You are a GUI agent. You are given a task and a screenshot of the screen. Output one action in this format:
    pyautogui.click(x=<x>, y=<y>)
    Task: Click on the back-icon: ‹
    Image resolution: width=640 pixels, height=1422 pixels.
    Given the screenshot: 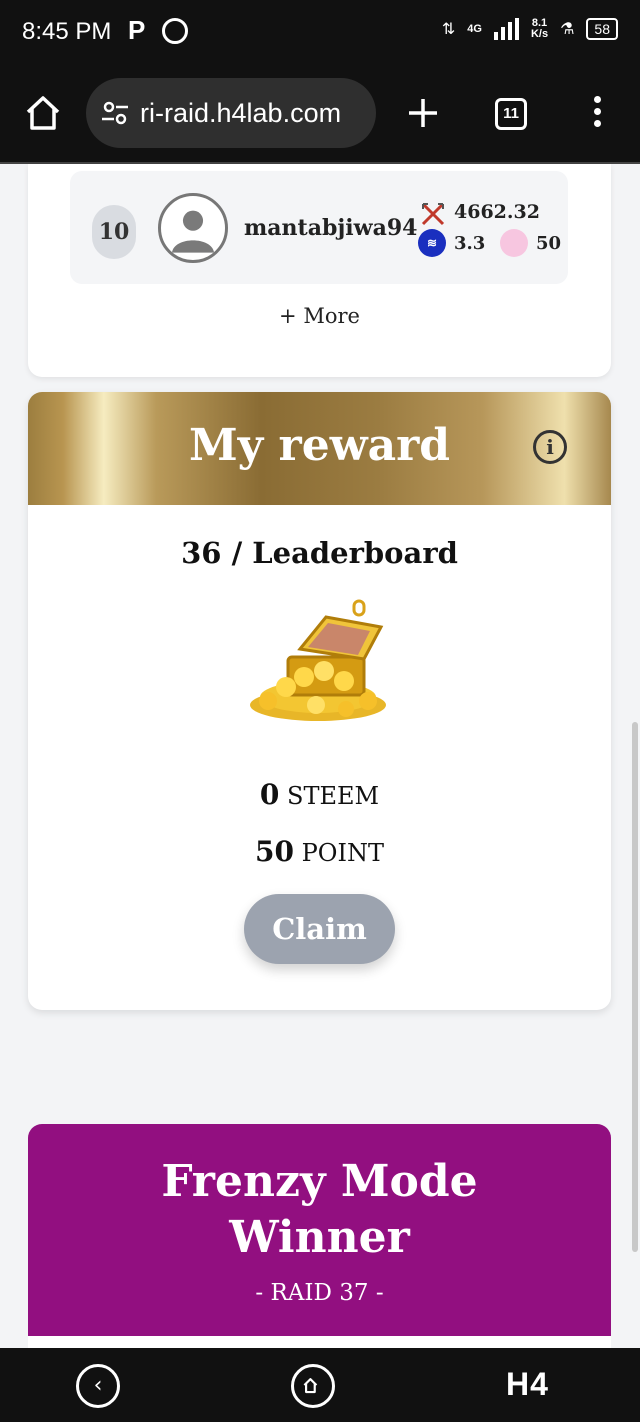 What is the action you would take?
    pyautogui.click(x=98, y=1386)
    